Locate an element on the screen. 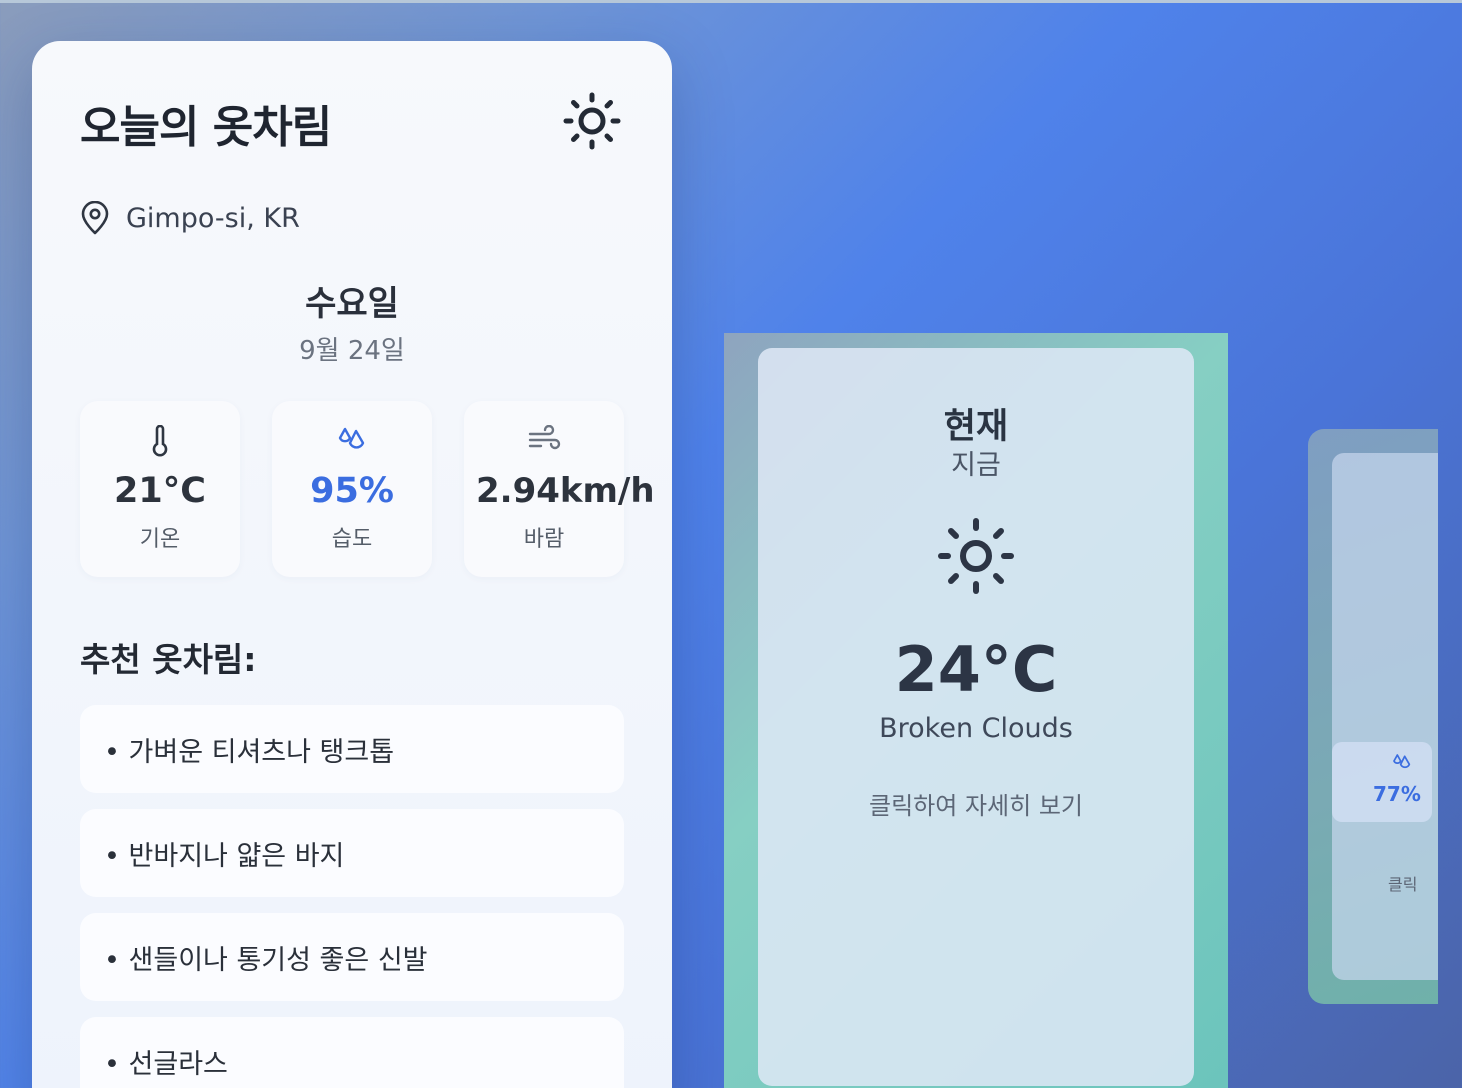  next-card-hint: 클릭 is located at coordinates (1403, 884).